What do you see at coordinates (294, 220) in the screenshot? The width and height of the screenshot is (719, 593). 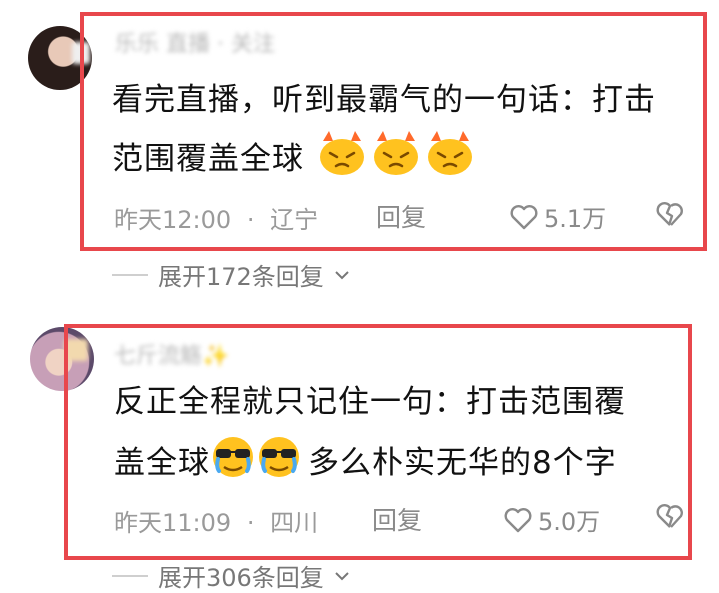 I see `comment-location: 辽宁` at bounding box center [294, 220].